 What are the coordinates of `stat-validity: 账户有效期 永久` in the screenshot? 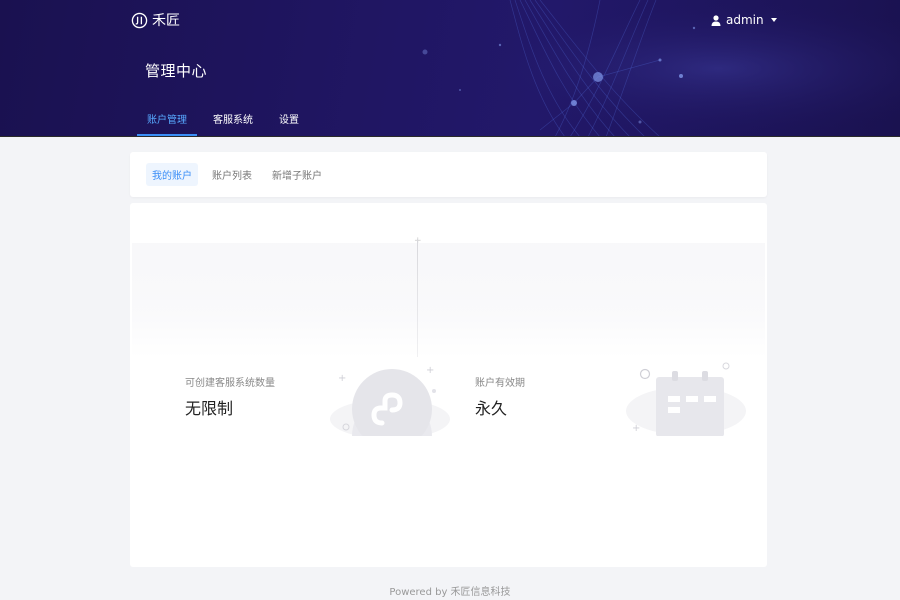 It's located at (500, 396).